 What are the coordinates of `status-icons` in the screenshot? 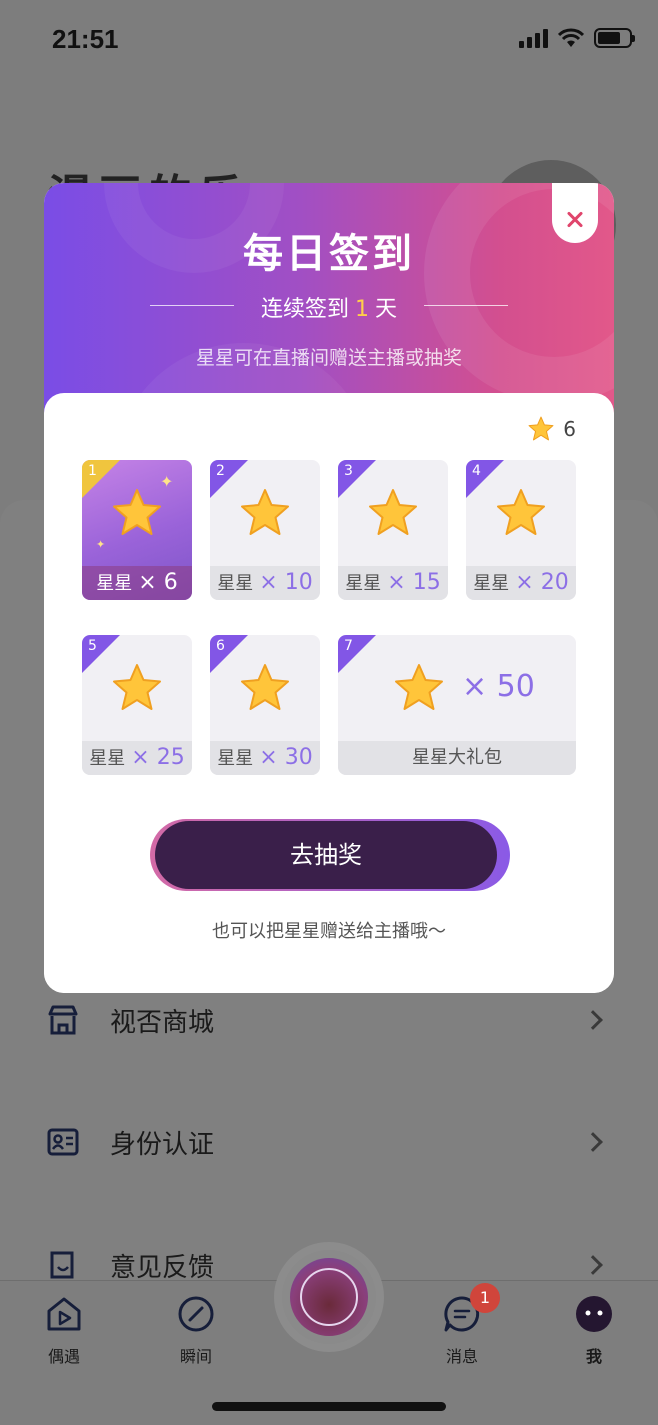 It's located at (577, 38).